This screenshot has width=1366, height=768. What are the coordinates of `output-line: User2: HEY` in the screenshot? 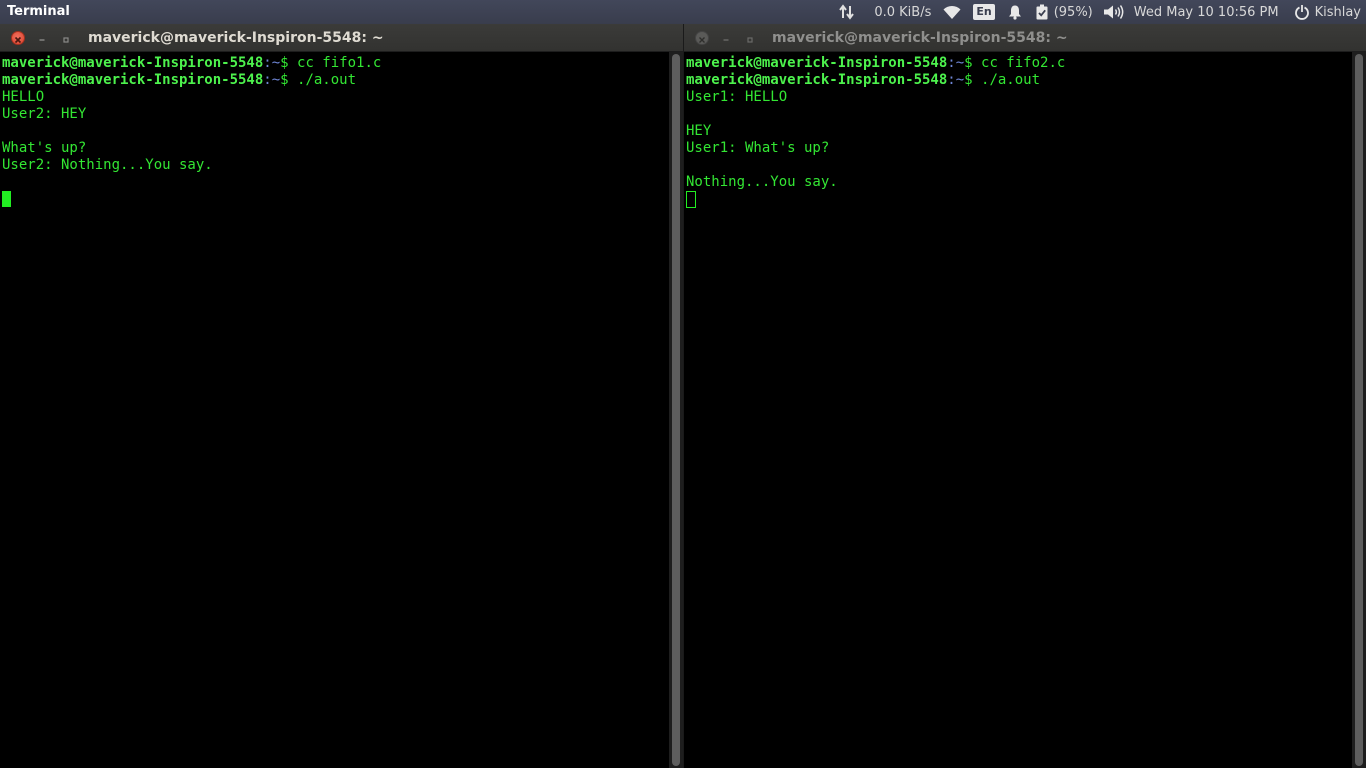 It's located at (44, 114).